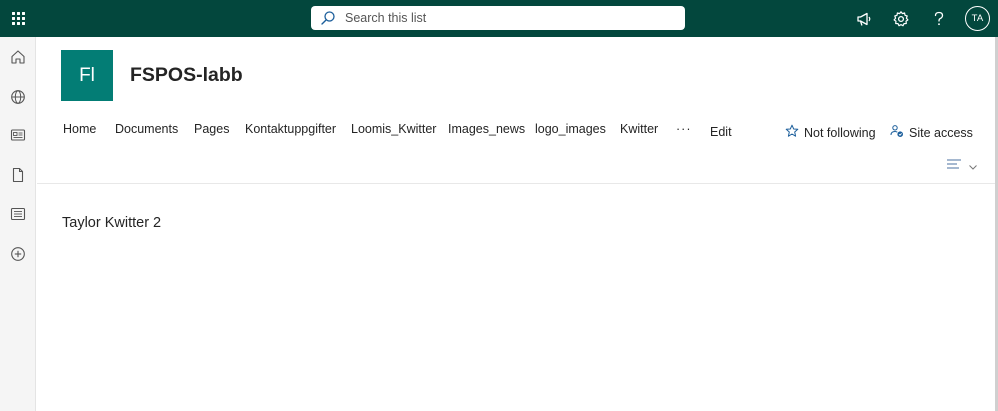 This screenshot has height=411, width=998. Describe the element at coordinates (18, 97) in the screenshot. I see `globe-icon` at that location.